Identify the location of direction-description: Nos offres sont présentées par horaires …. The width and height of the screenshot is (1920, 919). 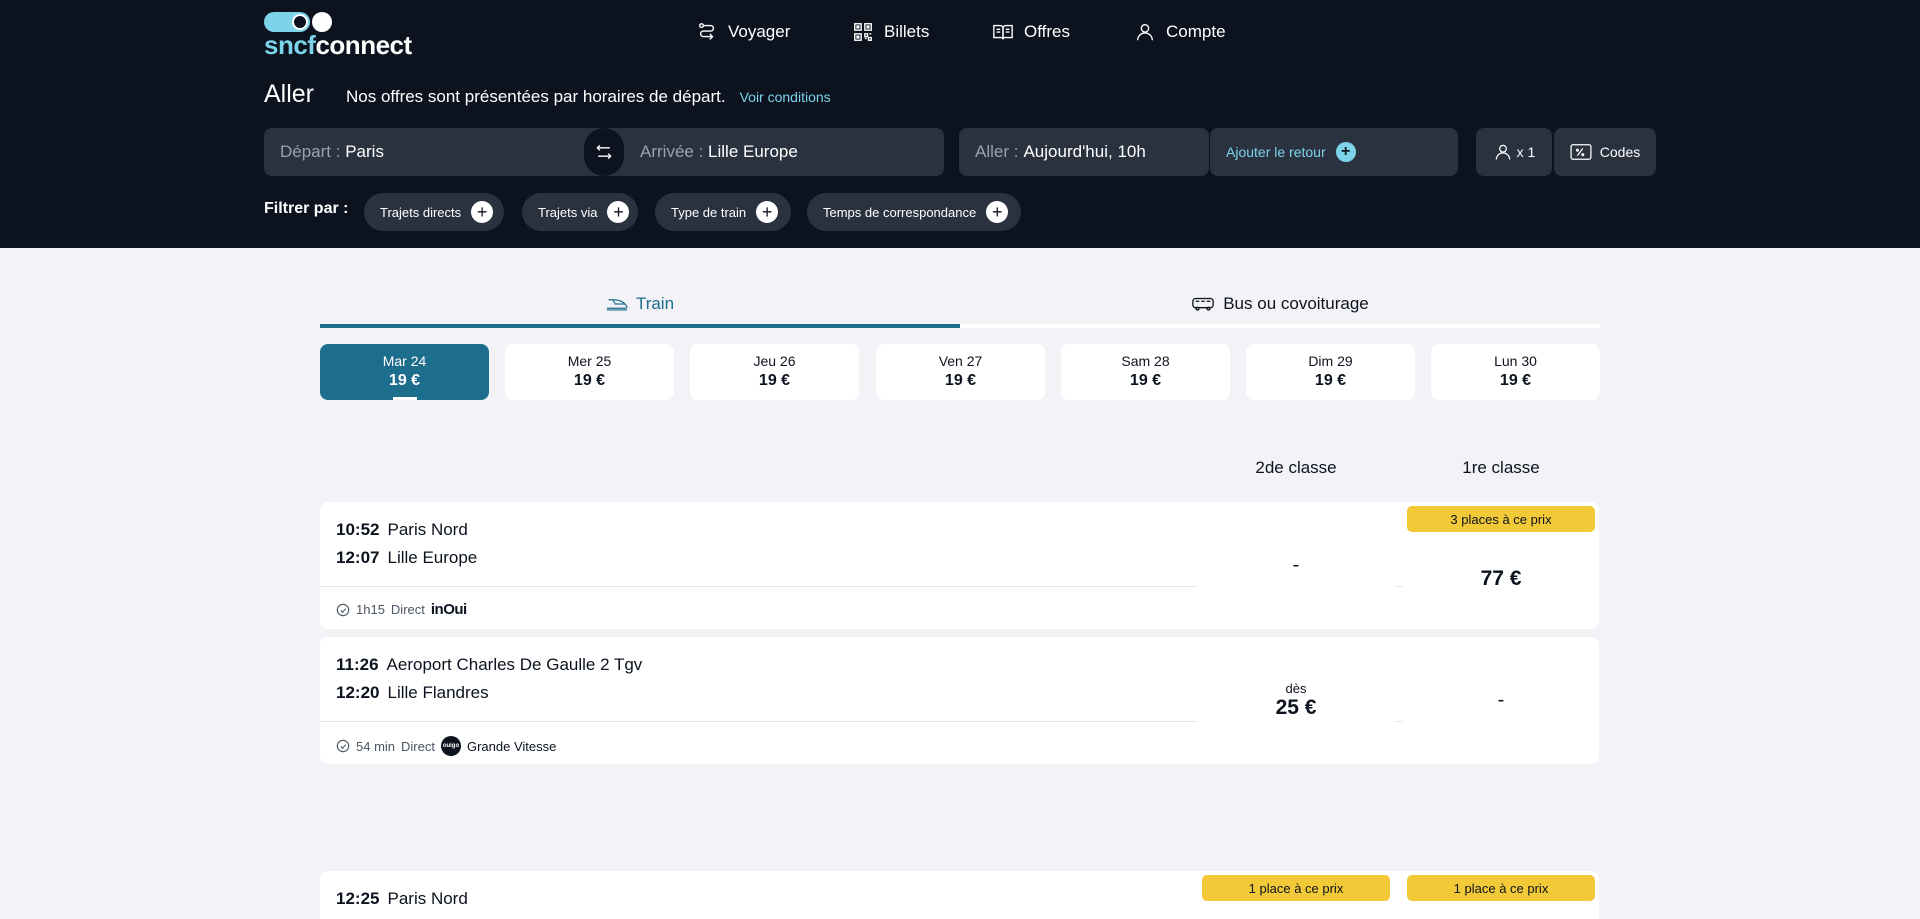
(536, 96).